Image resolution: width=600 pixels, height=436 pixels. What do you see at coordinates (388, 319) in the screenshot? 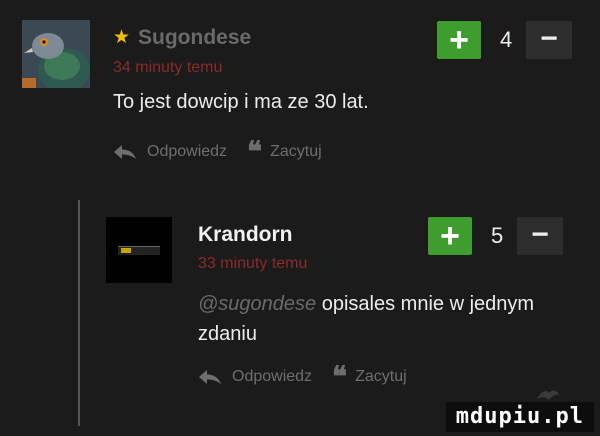
I see `comment-body: @sugondese opisales mnie w jednym zdaniu` at bounding box center [388, 319].